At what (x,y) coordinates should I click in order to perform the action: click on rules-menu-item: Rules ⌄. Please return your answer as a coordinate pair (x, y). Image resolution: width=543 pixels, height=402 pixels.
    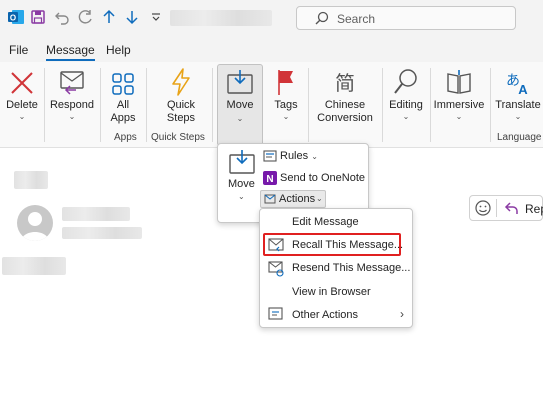
    Looking at the image, I should click on (299, 156).